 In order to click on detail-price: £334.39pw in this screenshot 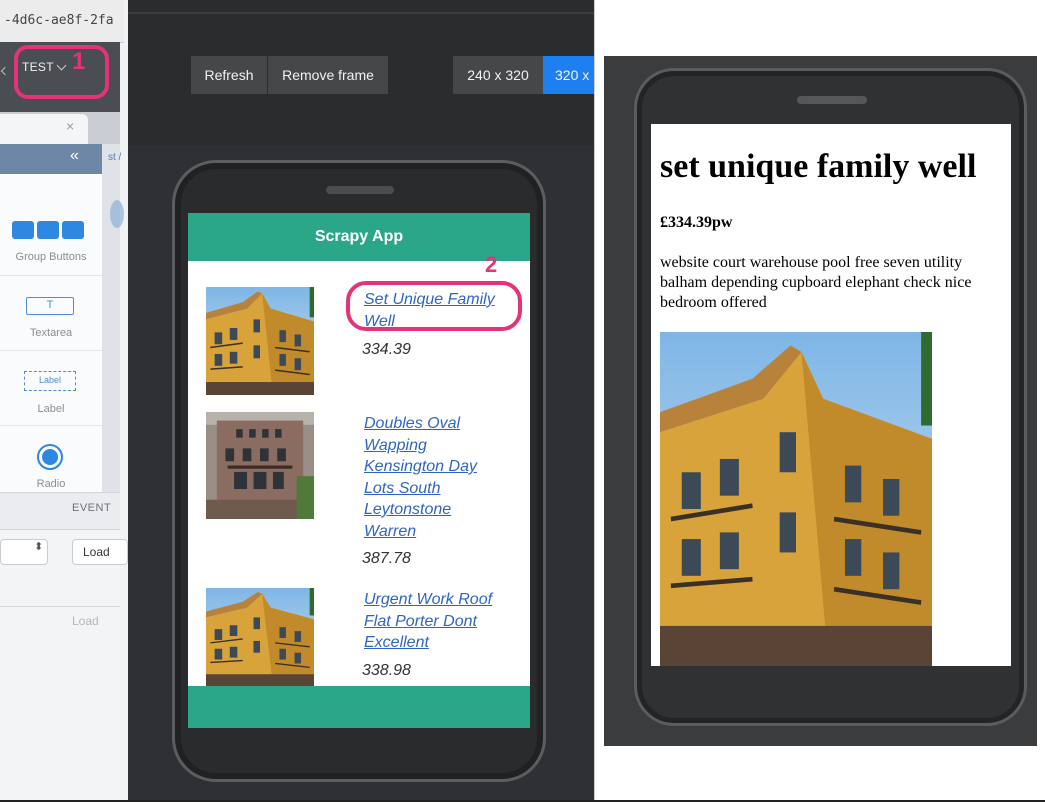, I will do `click(696, 222)`.